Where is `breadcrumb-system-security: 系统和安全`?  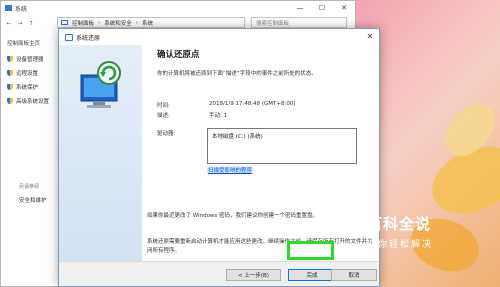 breadcrumb-system-security: 系统和安全 is located at coordinates (118, 23).